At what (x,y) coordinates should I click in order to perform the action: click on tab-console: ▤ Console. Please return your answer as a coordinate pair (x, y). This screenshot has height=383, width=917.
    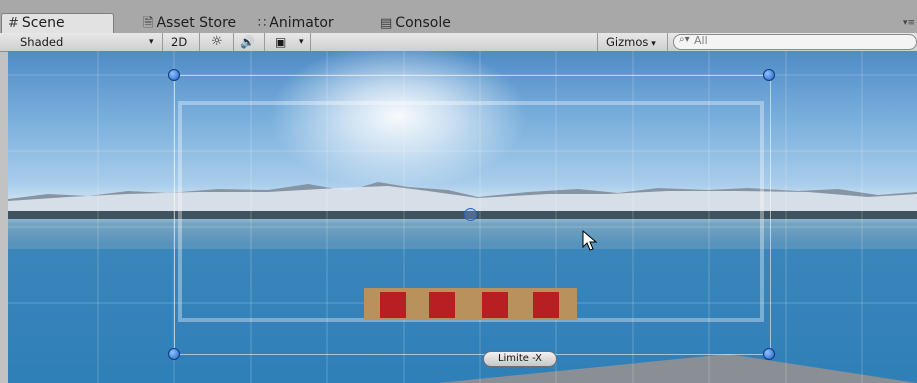
    Looking at the image, I should click on (415, 23).